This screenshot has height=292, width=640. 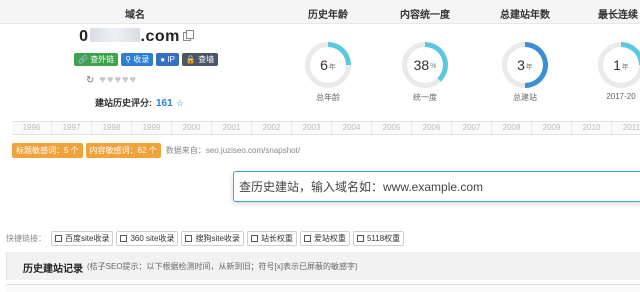 What do you see at coordinates (521, 65) in the screenshot?
I see `stat-value: 3` at bounding box center [521, 65].